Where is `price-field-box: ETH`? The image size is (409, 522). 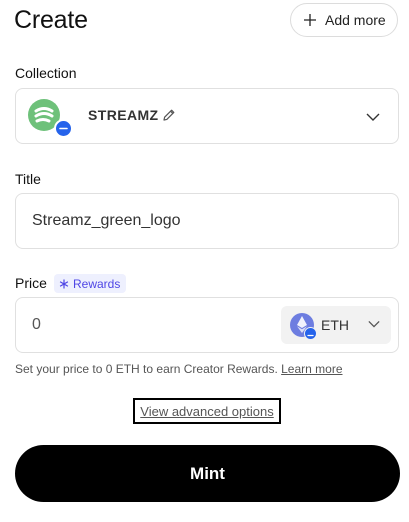 price-field-box: ETH is located at coordinates (207, 325).